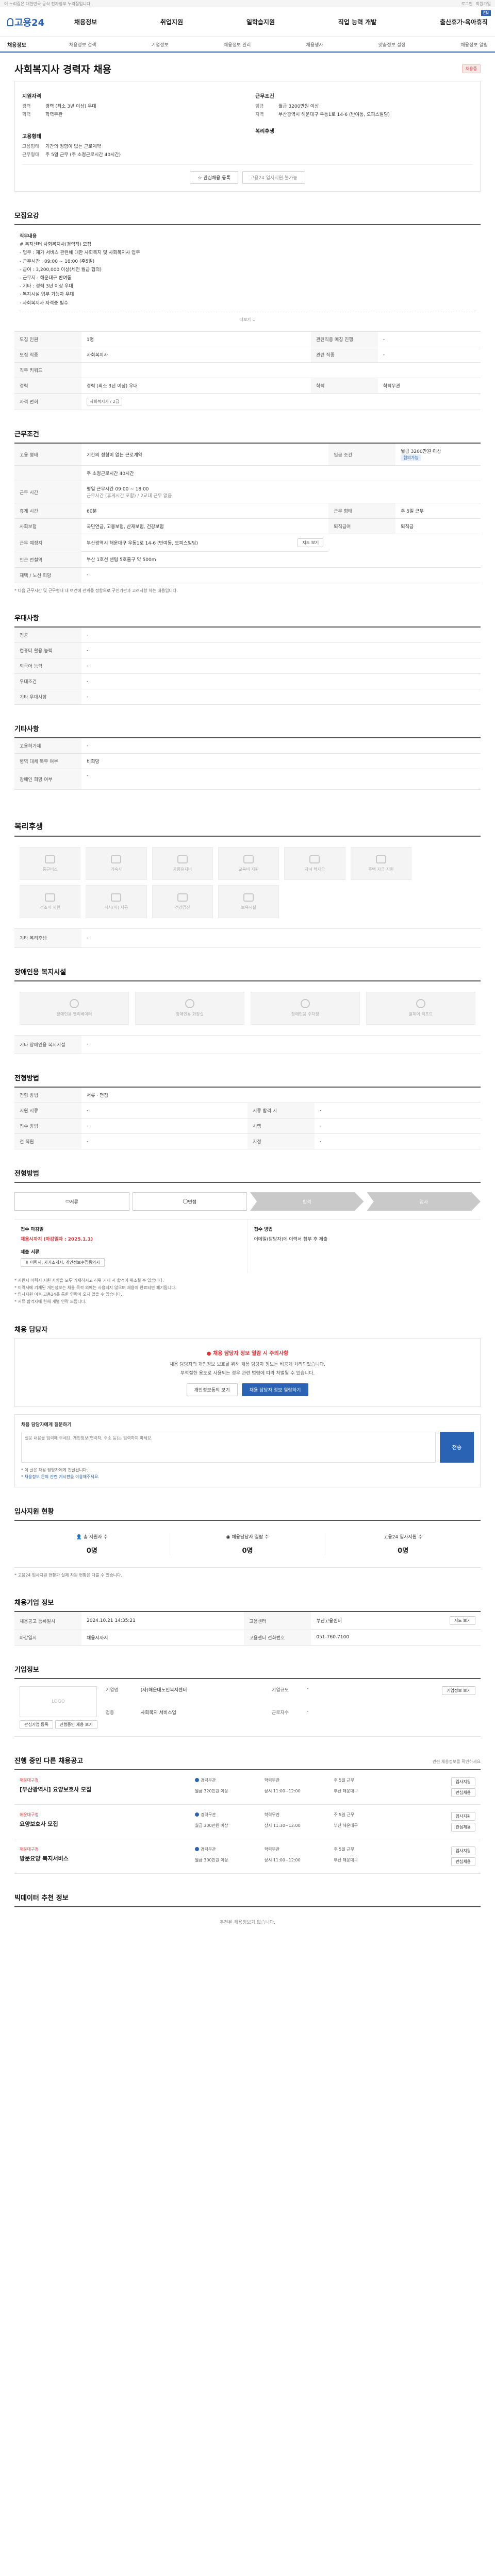 This screenshot has width=495, height=2576. I want to click on inquiry-input, so click(229, 1447).